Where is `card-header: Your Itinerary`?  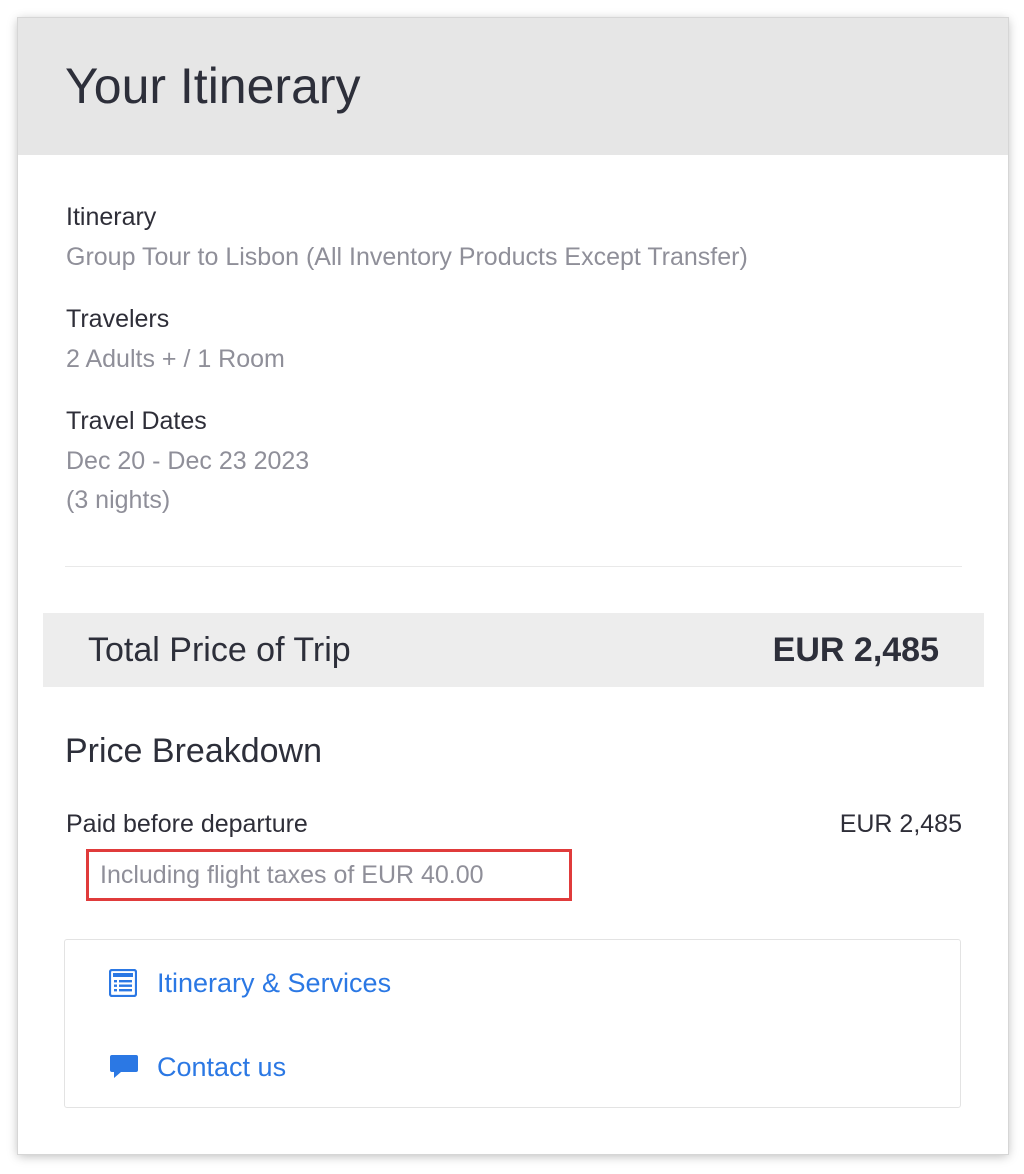 card-header: Your Itinerary is located at coordinates (513, 86).